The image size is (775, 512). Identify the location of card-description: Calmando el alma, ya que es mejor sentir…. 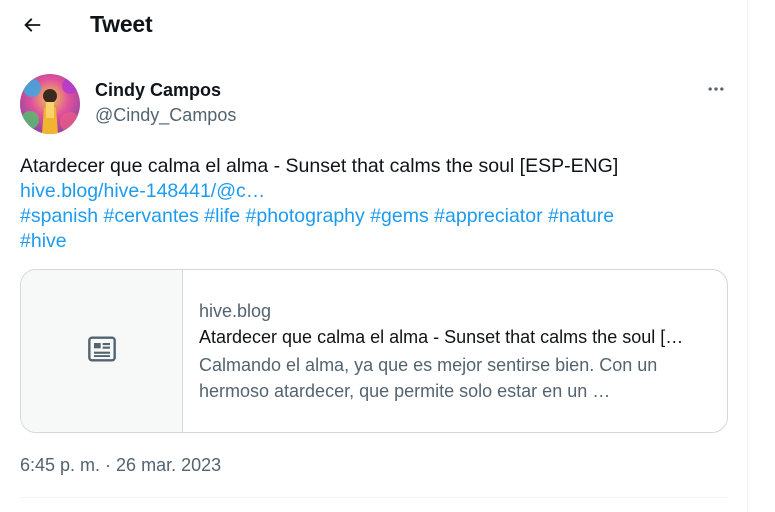
(459, 378).